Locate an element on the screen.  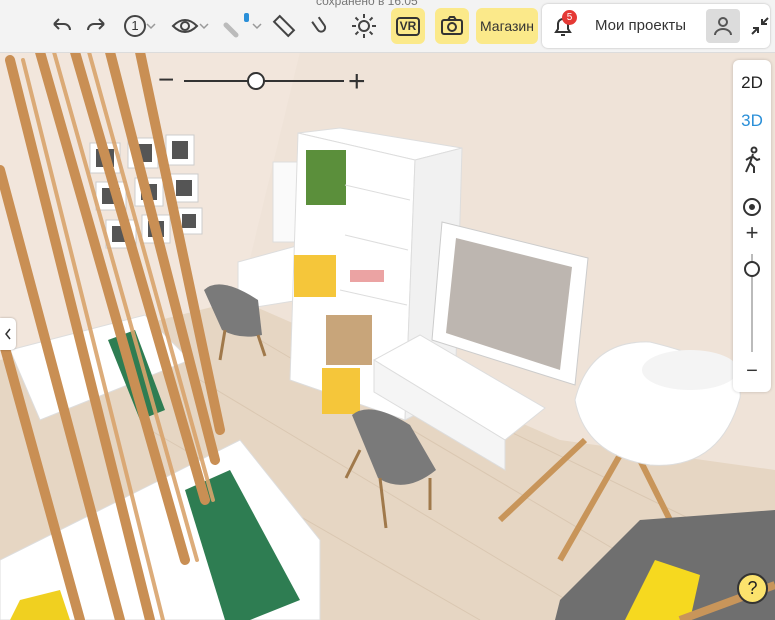
camera-button is located at coordinates (452, 26).